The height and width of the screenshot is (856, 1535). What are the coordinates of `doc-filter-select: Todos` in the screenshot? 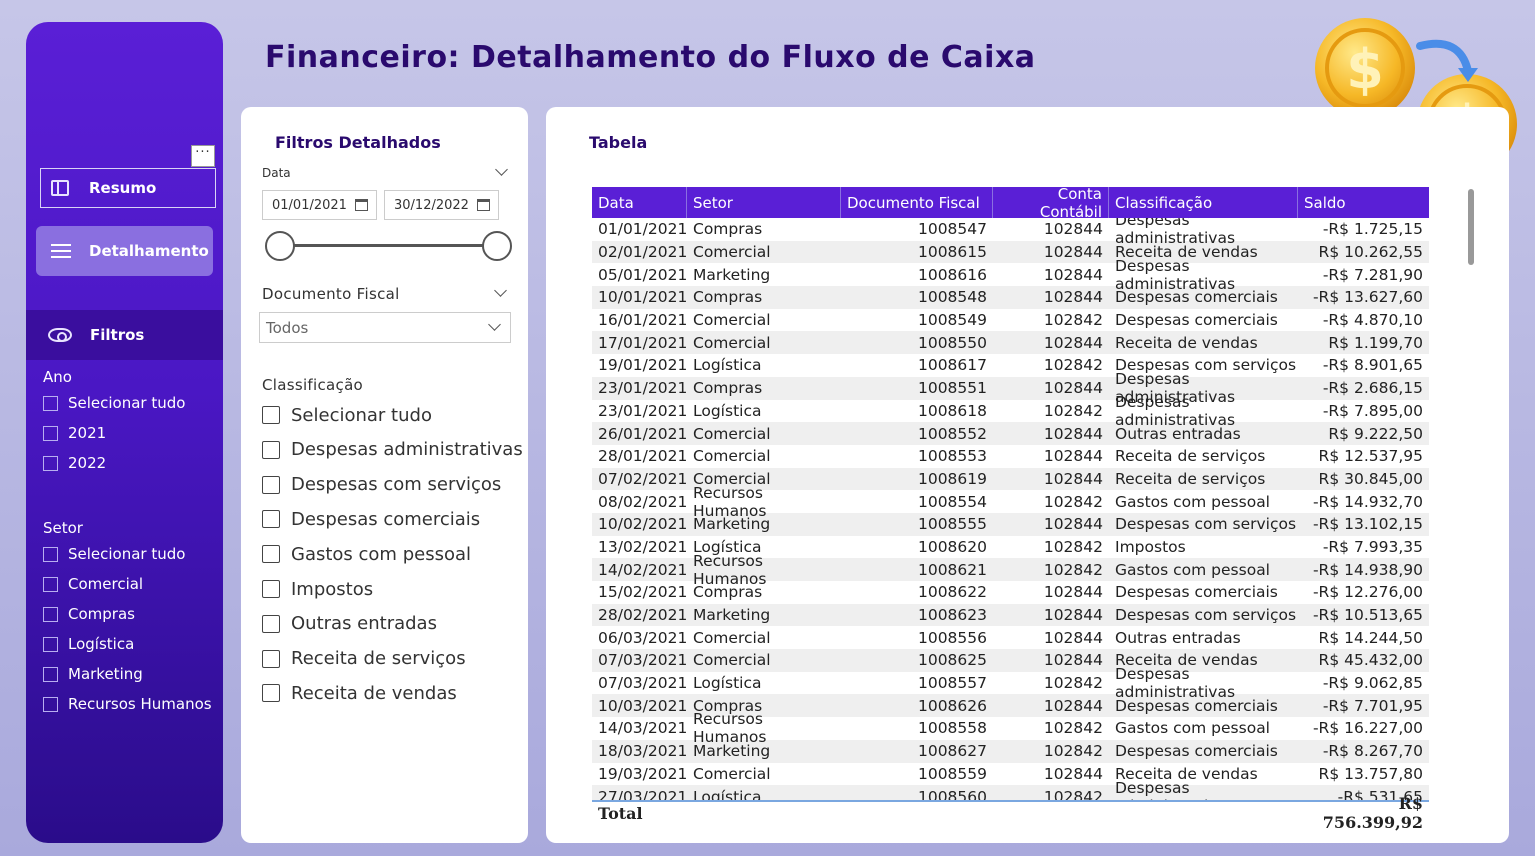 It's located at (385, 327).